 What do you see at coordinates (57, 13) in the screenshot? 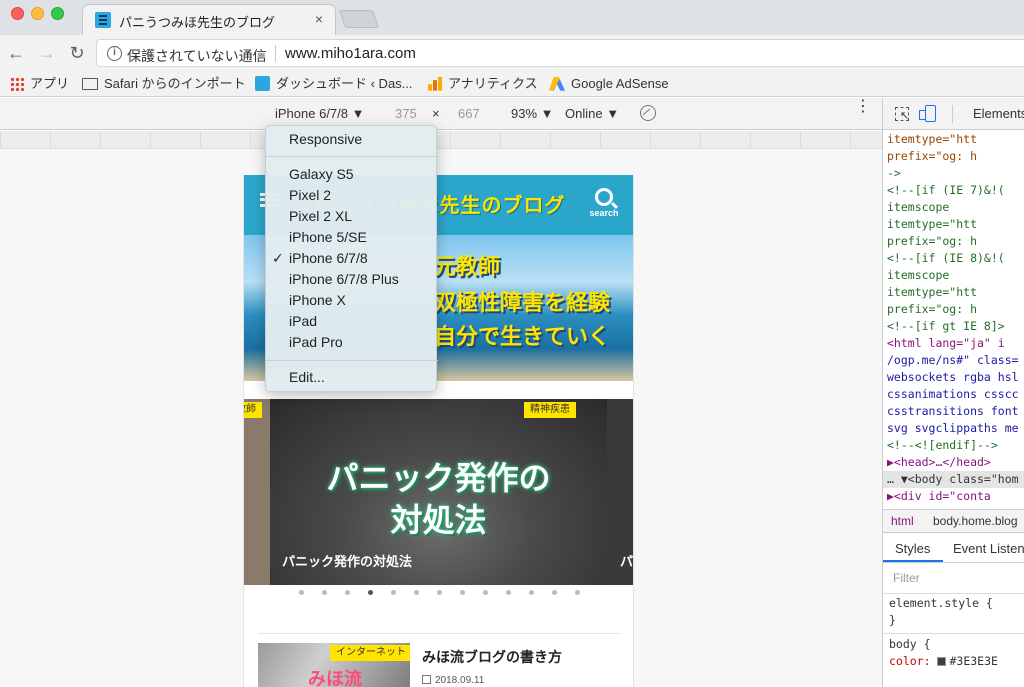
I see `zoom-window-button` at bounding box center [57, 13].